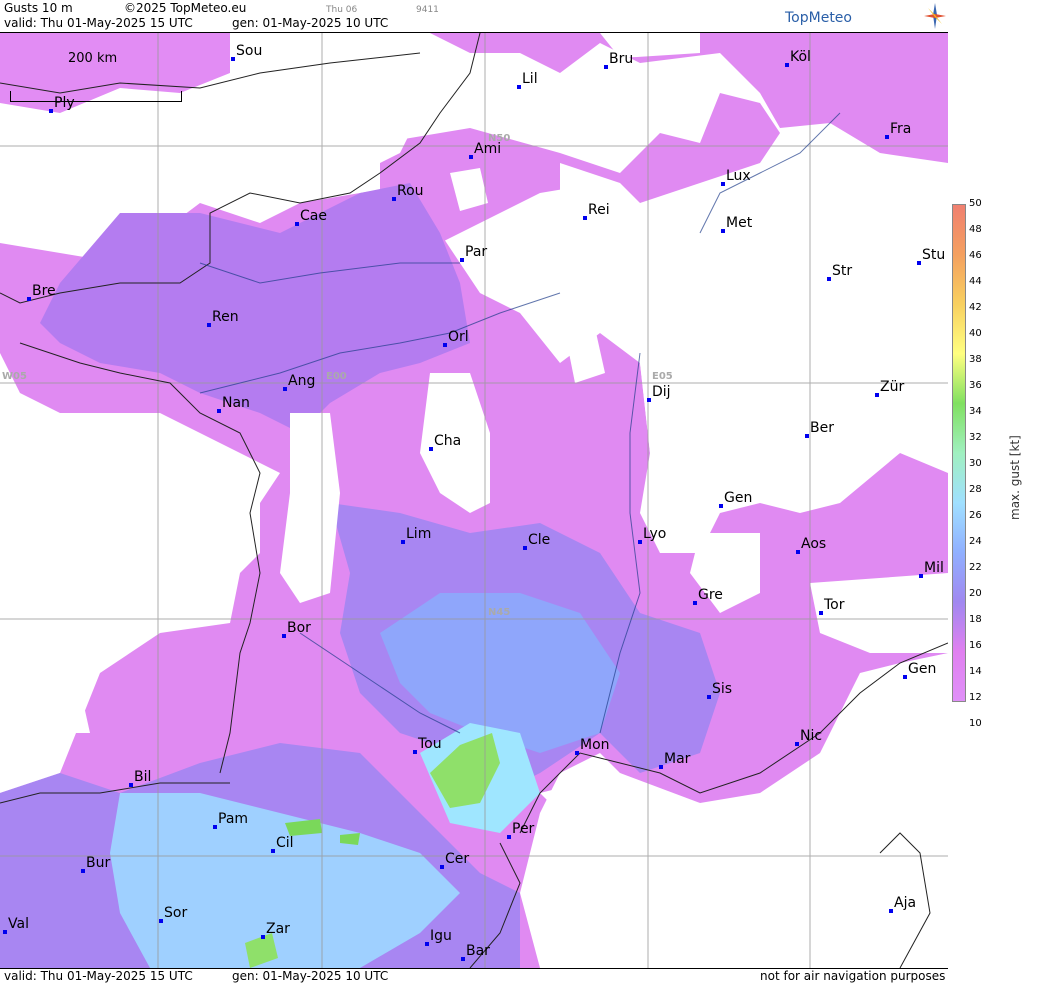 This screenshot has height=984, width=1039. Describe the element at coordinates (736, 177) in the screenshot. I see `city-label-lux: Lux` at that location.